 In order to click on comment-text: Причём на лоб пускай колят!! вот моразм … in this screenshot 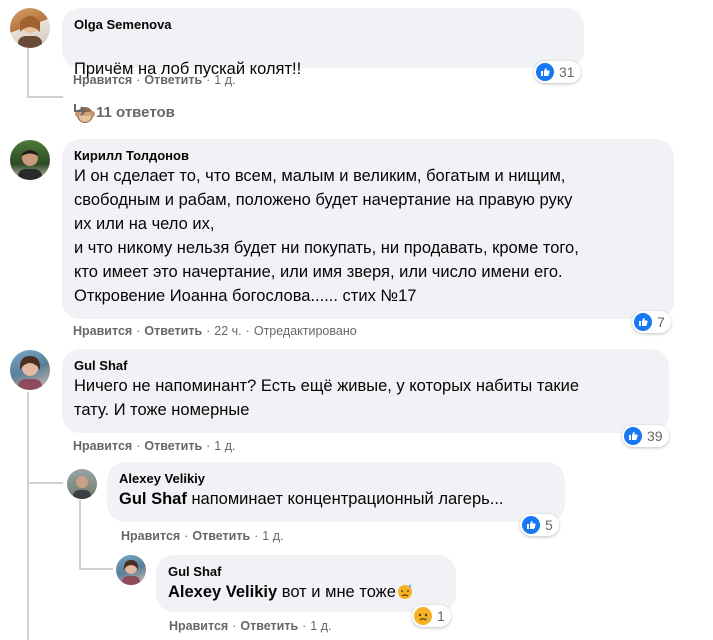, I will do `click(323, 94)`.